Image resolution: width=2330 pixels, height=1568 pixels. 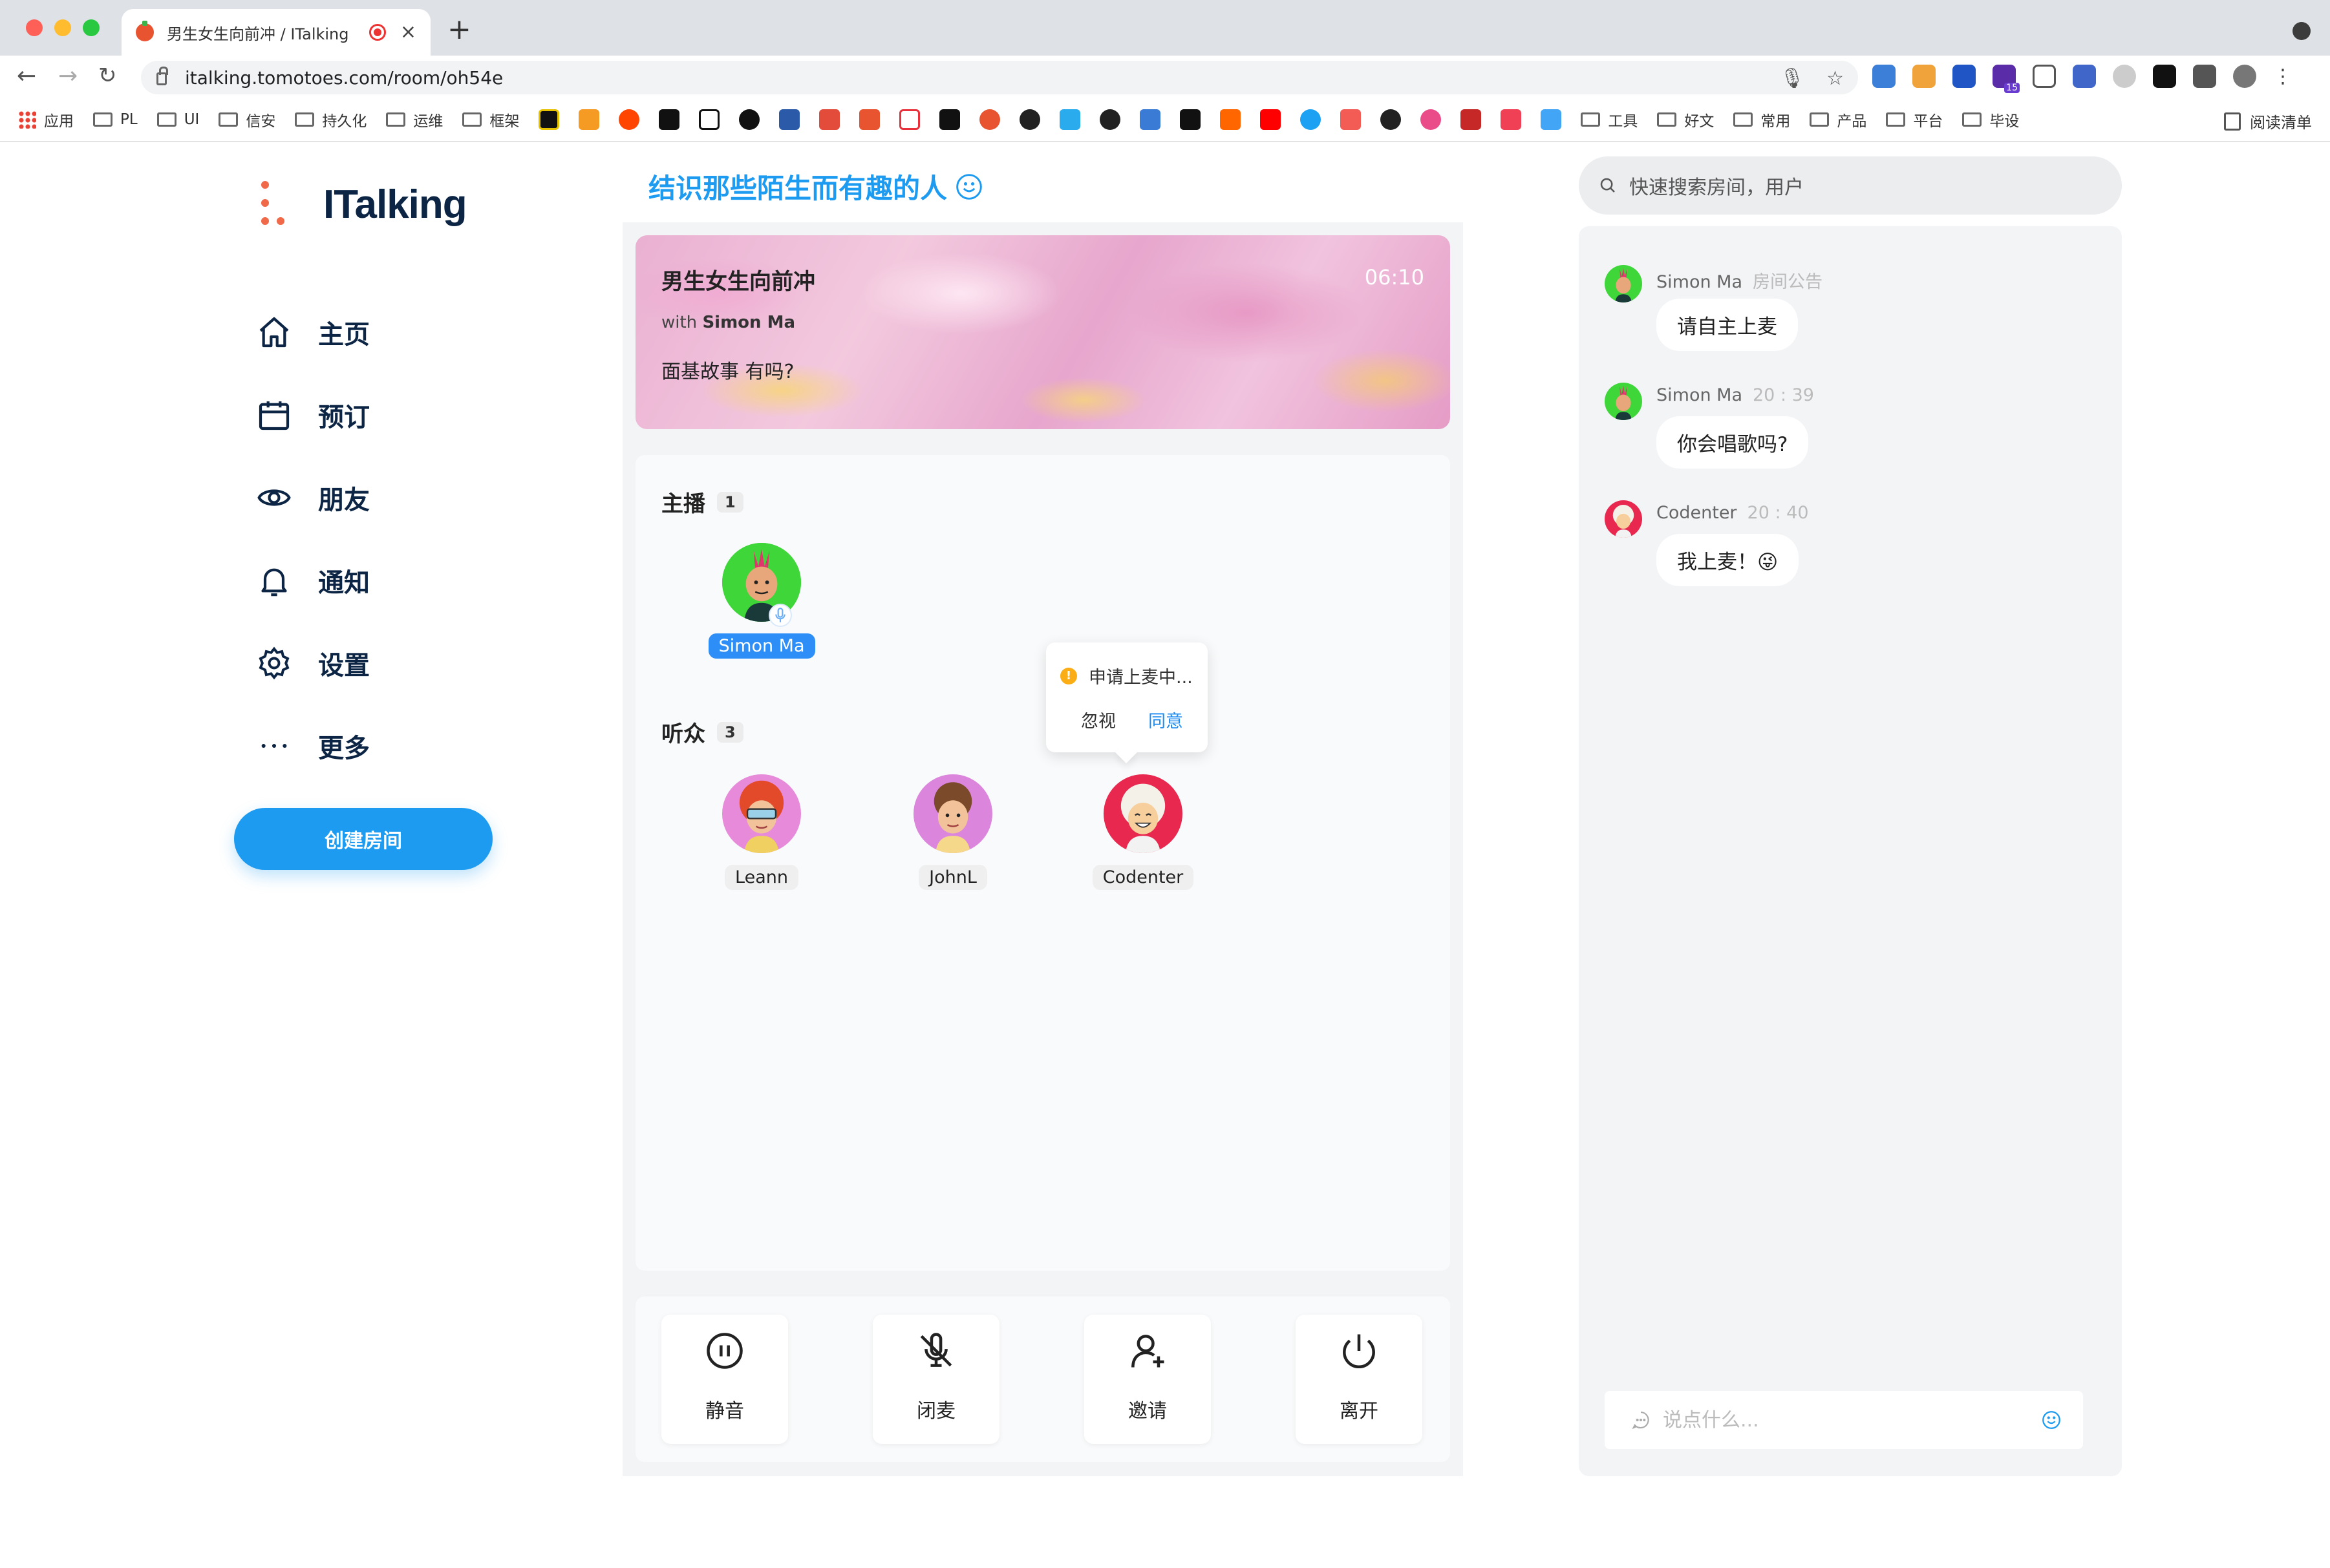 I want to click on bookmark-folder: 框架, so click(x=490, y=120).